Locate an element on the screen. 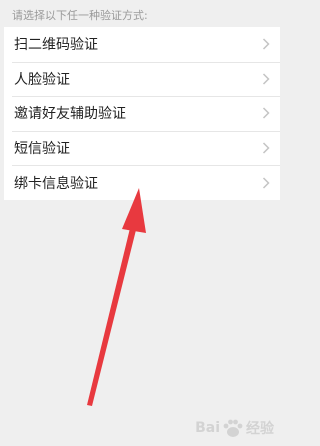 The image size is (320, 446). method-scan-qr: 扫二维码验证 is located at coordinates (142, 44).